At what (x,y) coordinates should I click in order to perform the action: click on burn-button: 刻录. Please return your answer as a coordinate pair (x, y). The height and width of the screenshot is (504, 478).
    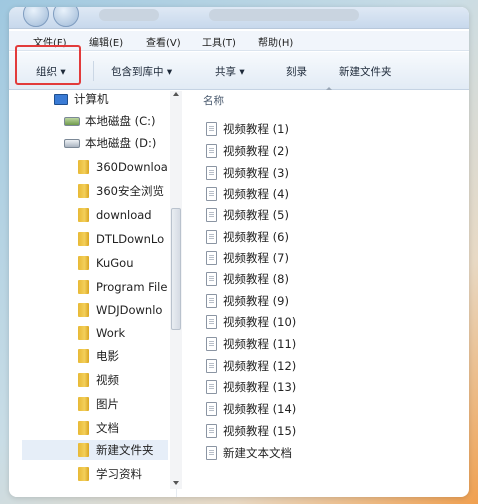
    Looking at the image, I should click on (296, 71).